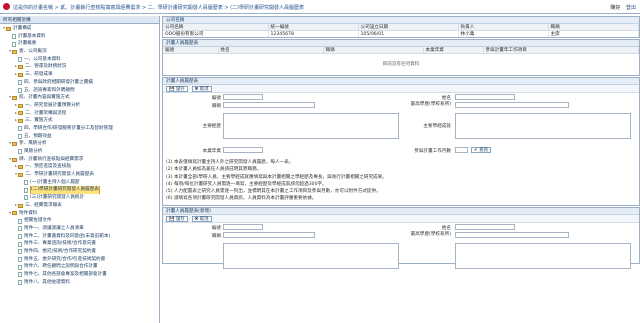  Describe the element at coordinates (65, 259) in the screenshot. I see `sidebar-item-label: 附件五、委外研究/合作/引進技術契約書` at that location.